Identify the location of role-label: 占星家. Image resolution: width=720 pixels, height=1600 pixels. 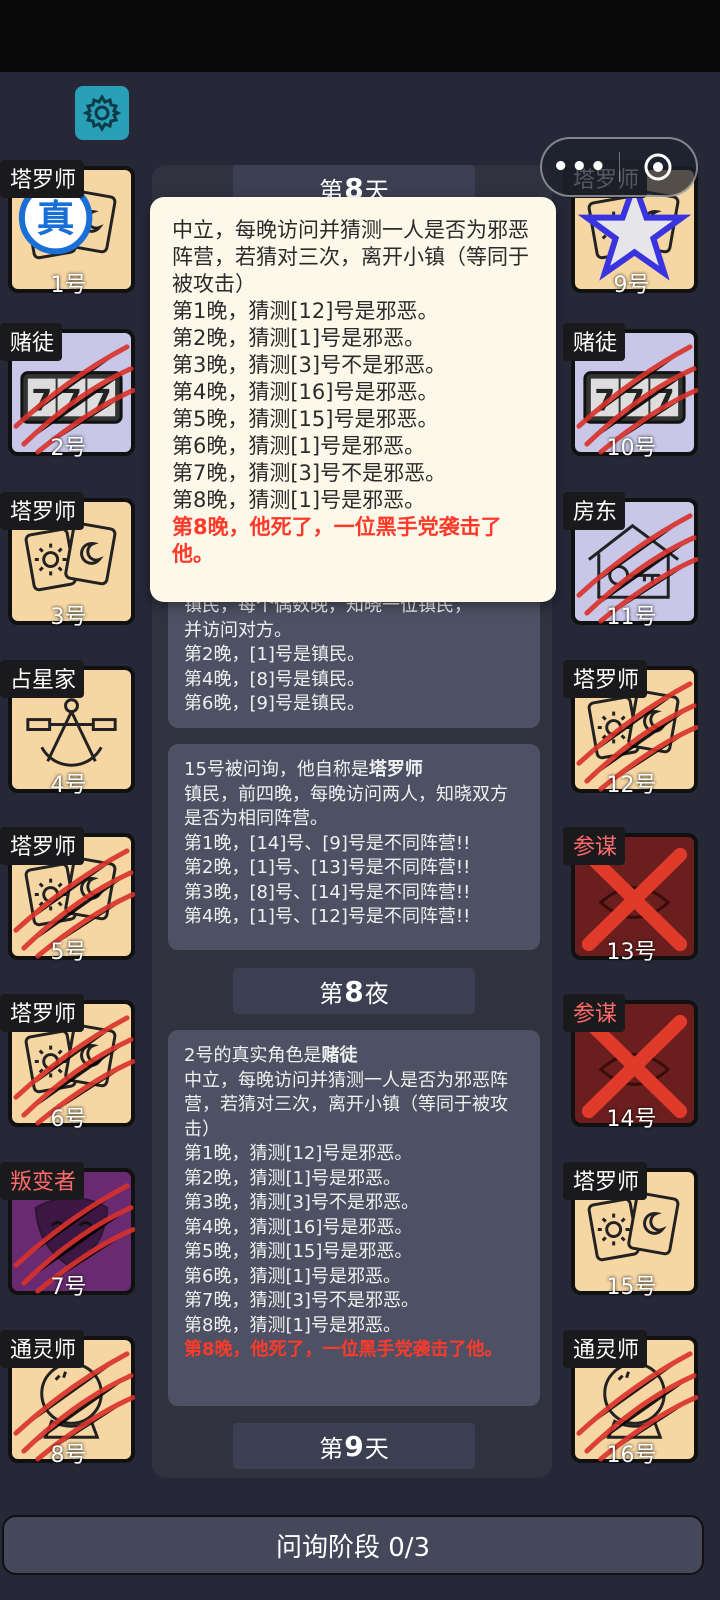
(42, 679).